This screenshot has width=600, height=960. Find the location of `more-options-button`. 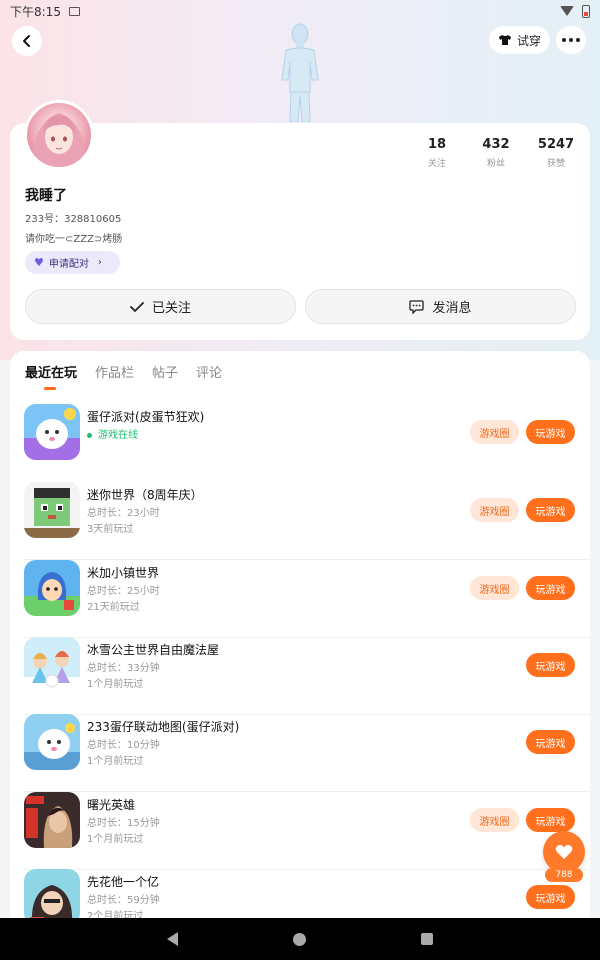

more-options-button is located at coordinates (571, 40).